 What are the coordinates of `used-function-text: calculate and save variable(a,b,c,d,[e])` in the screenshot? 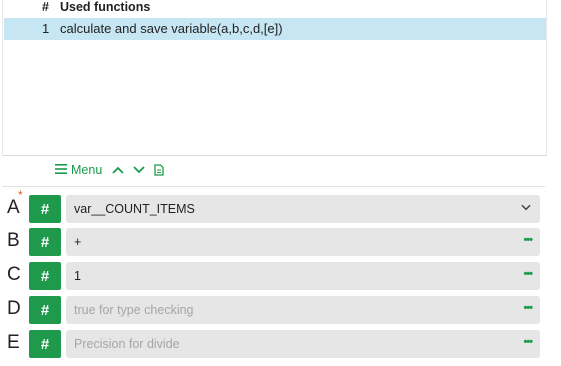 It's located at (171, 28).